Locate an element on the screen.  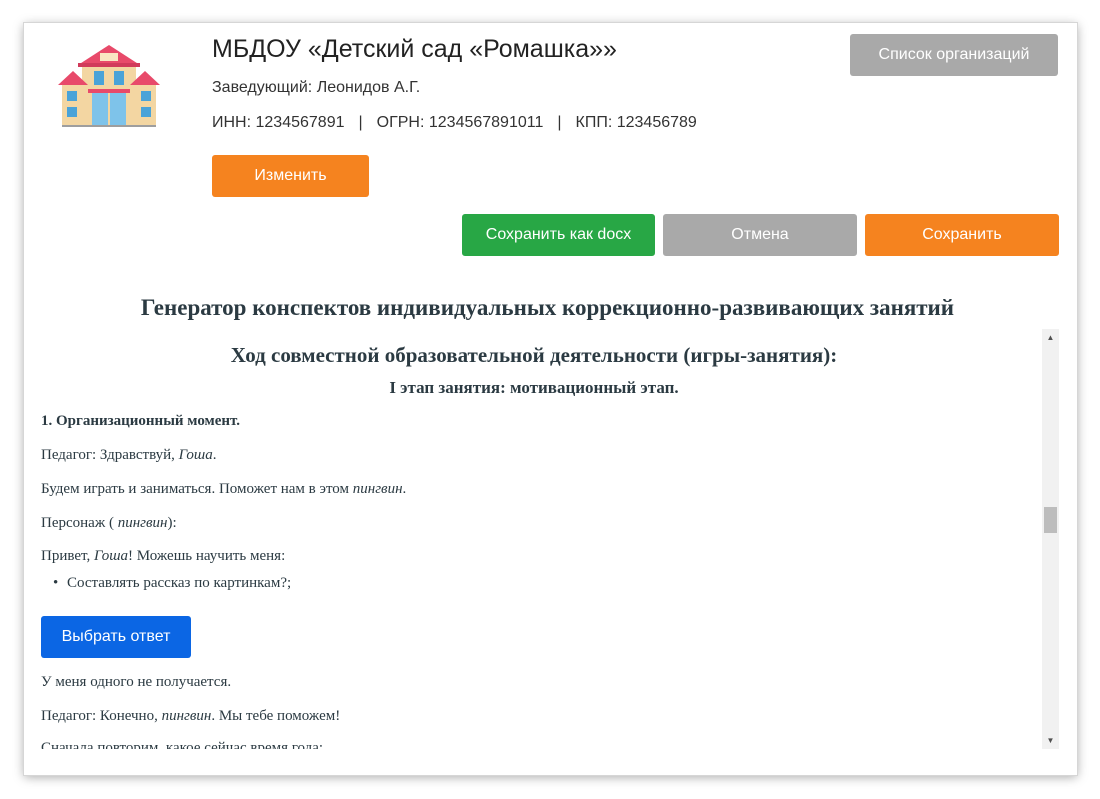
kindergarten-building-icon is located at coordinates (109, 86).